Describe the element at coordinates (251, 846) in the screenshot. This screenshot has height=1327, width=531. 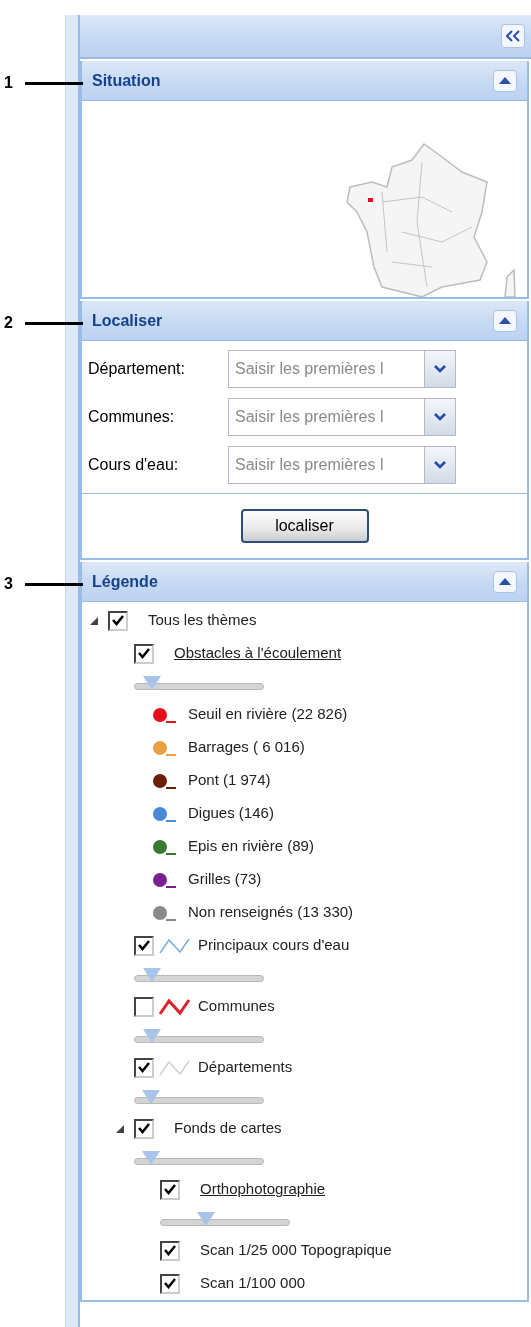
I see `legend-class-label: Epis en rivière (89)` at that location.